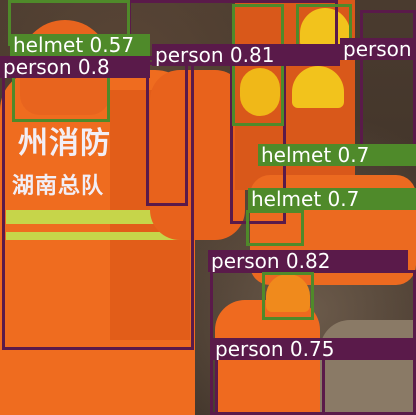 This screenshot has width=416, height=415. Describe the element at coordinates (288, 296) in the screenshot. I see `helmet-box-orange` at that location.